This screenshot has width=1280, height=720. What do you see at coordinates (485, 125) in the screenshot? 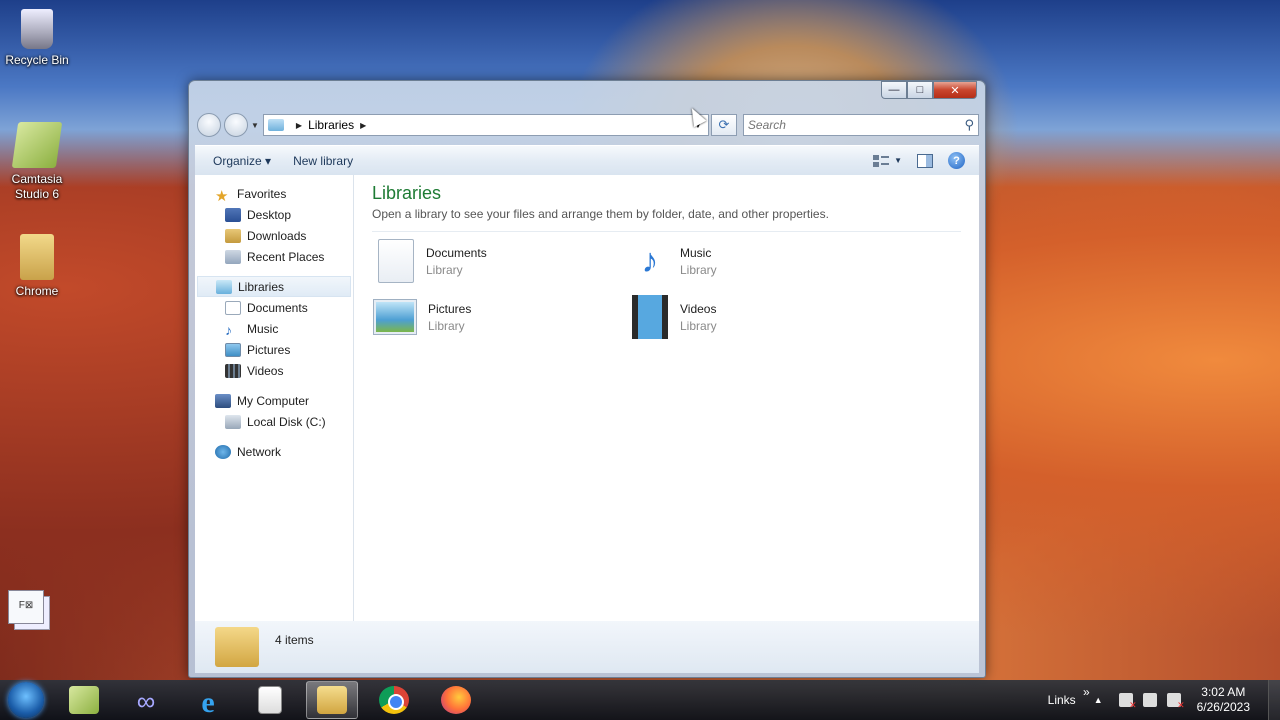
I see `address-bar: ▶ Libraries ▶ ▼` at bounding box center [485, 125].